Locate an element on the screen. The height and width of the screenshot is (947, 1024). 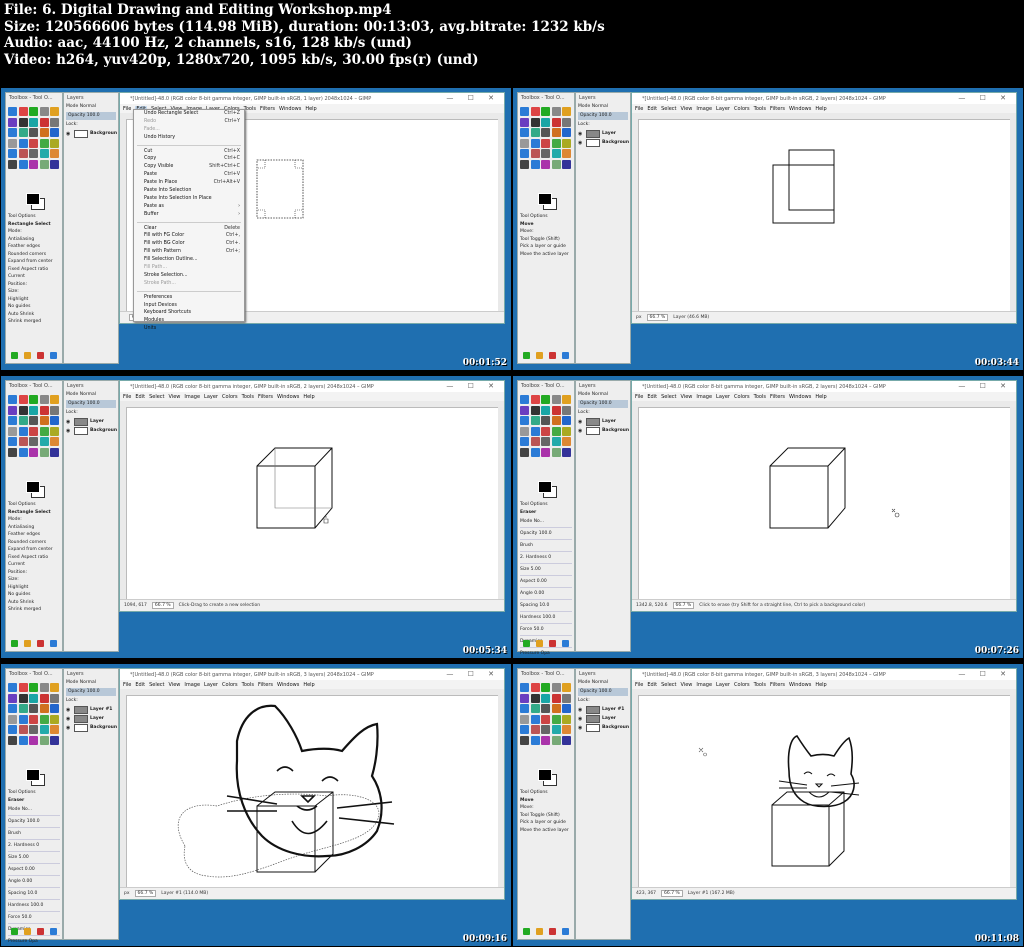
opacity-row: Opacity 100.0 is located at coordinates (603, 692).